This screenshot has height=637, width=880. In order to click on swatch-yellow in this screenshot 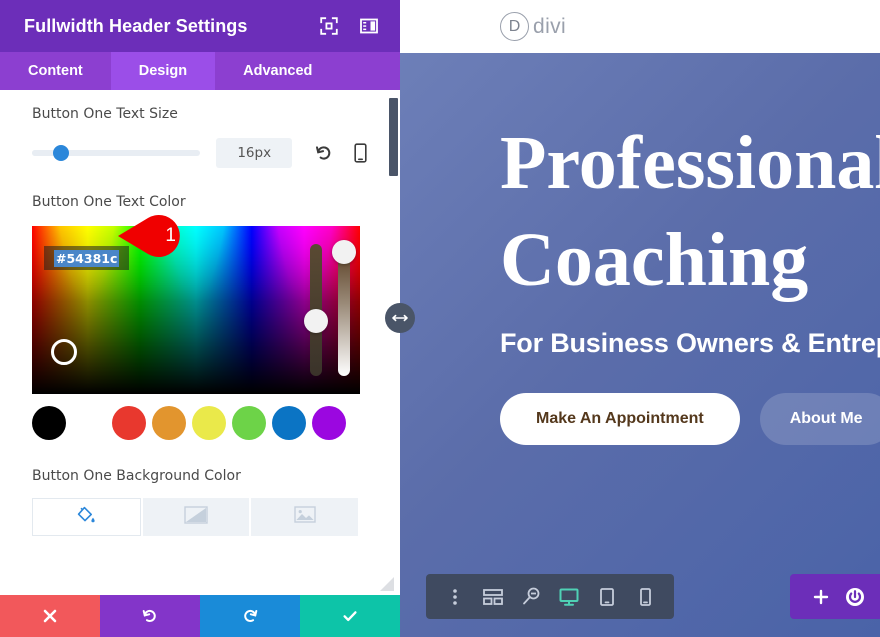, I will do `click(209, 423)`.